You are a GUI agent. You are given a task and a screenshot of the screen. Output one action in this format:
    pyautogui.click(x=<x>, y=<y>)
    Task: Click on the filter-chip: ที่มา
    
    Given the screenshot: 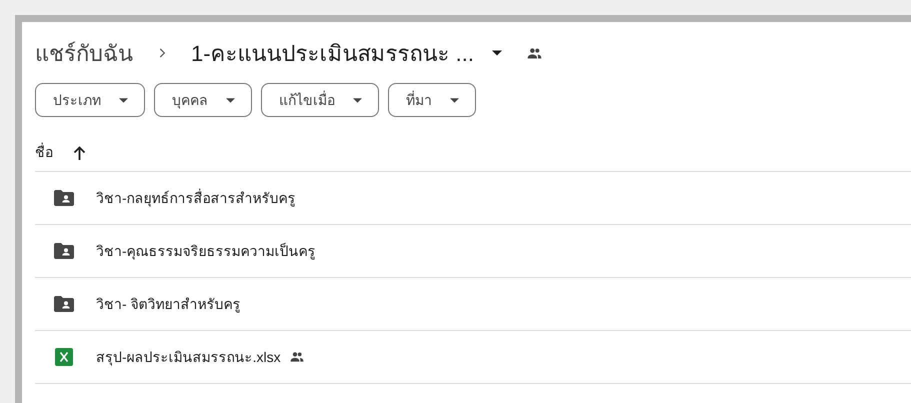 What is the action you would take?
    pyautogui.click(x=432, y=100)
    